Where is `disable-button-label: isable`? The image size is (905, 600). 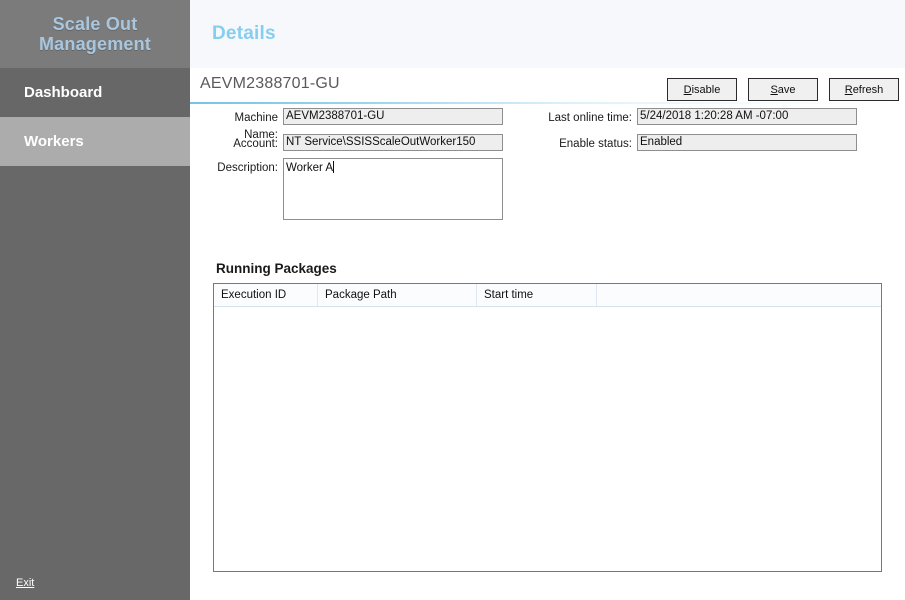
disable-button-label: isable is located at coordinates (706, 89).